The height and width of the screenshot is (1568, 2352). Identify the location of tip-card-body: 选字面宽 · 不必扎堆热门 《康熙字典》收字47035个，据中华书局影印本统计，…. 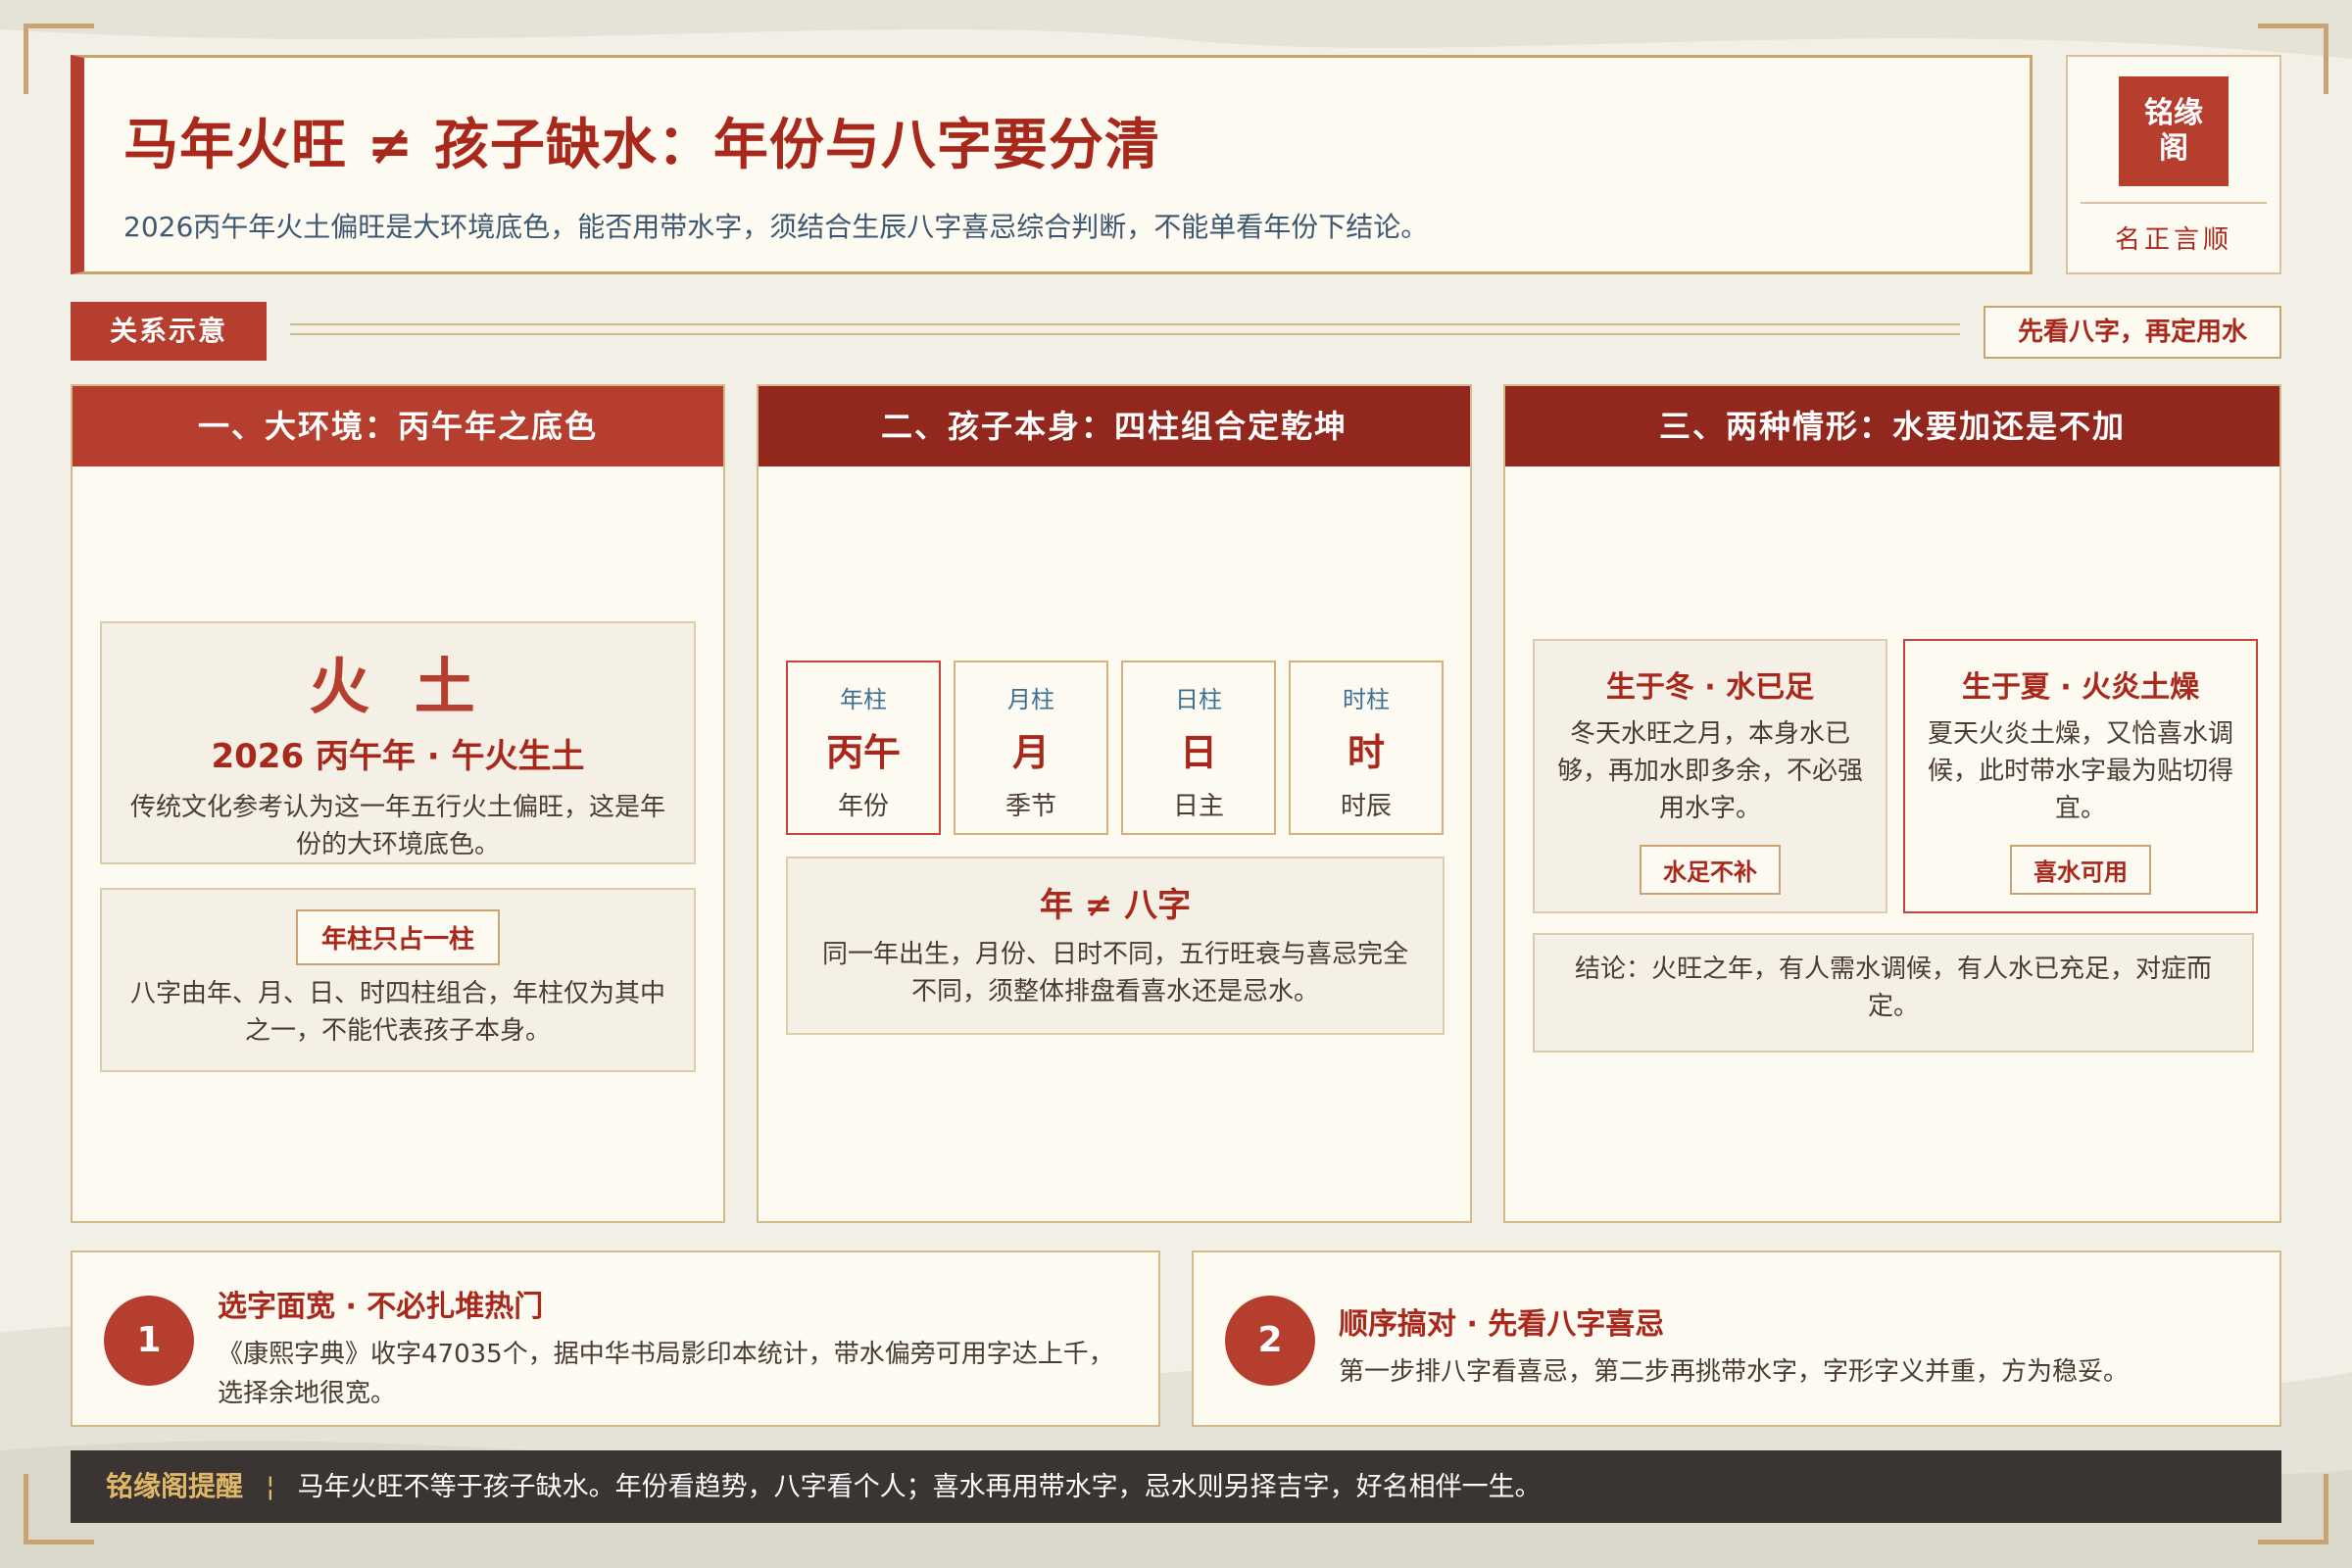
(668, 1347).